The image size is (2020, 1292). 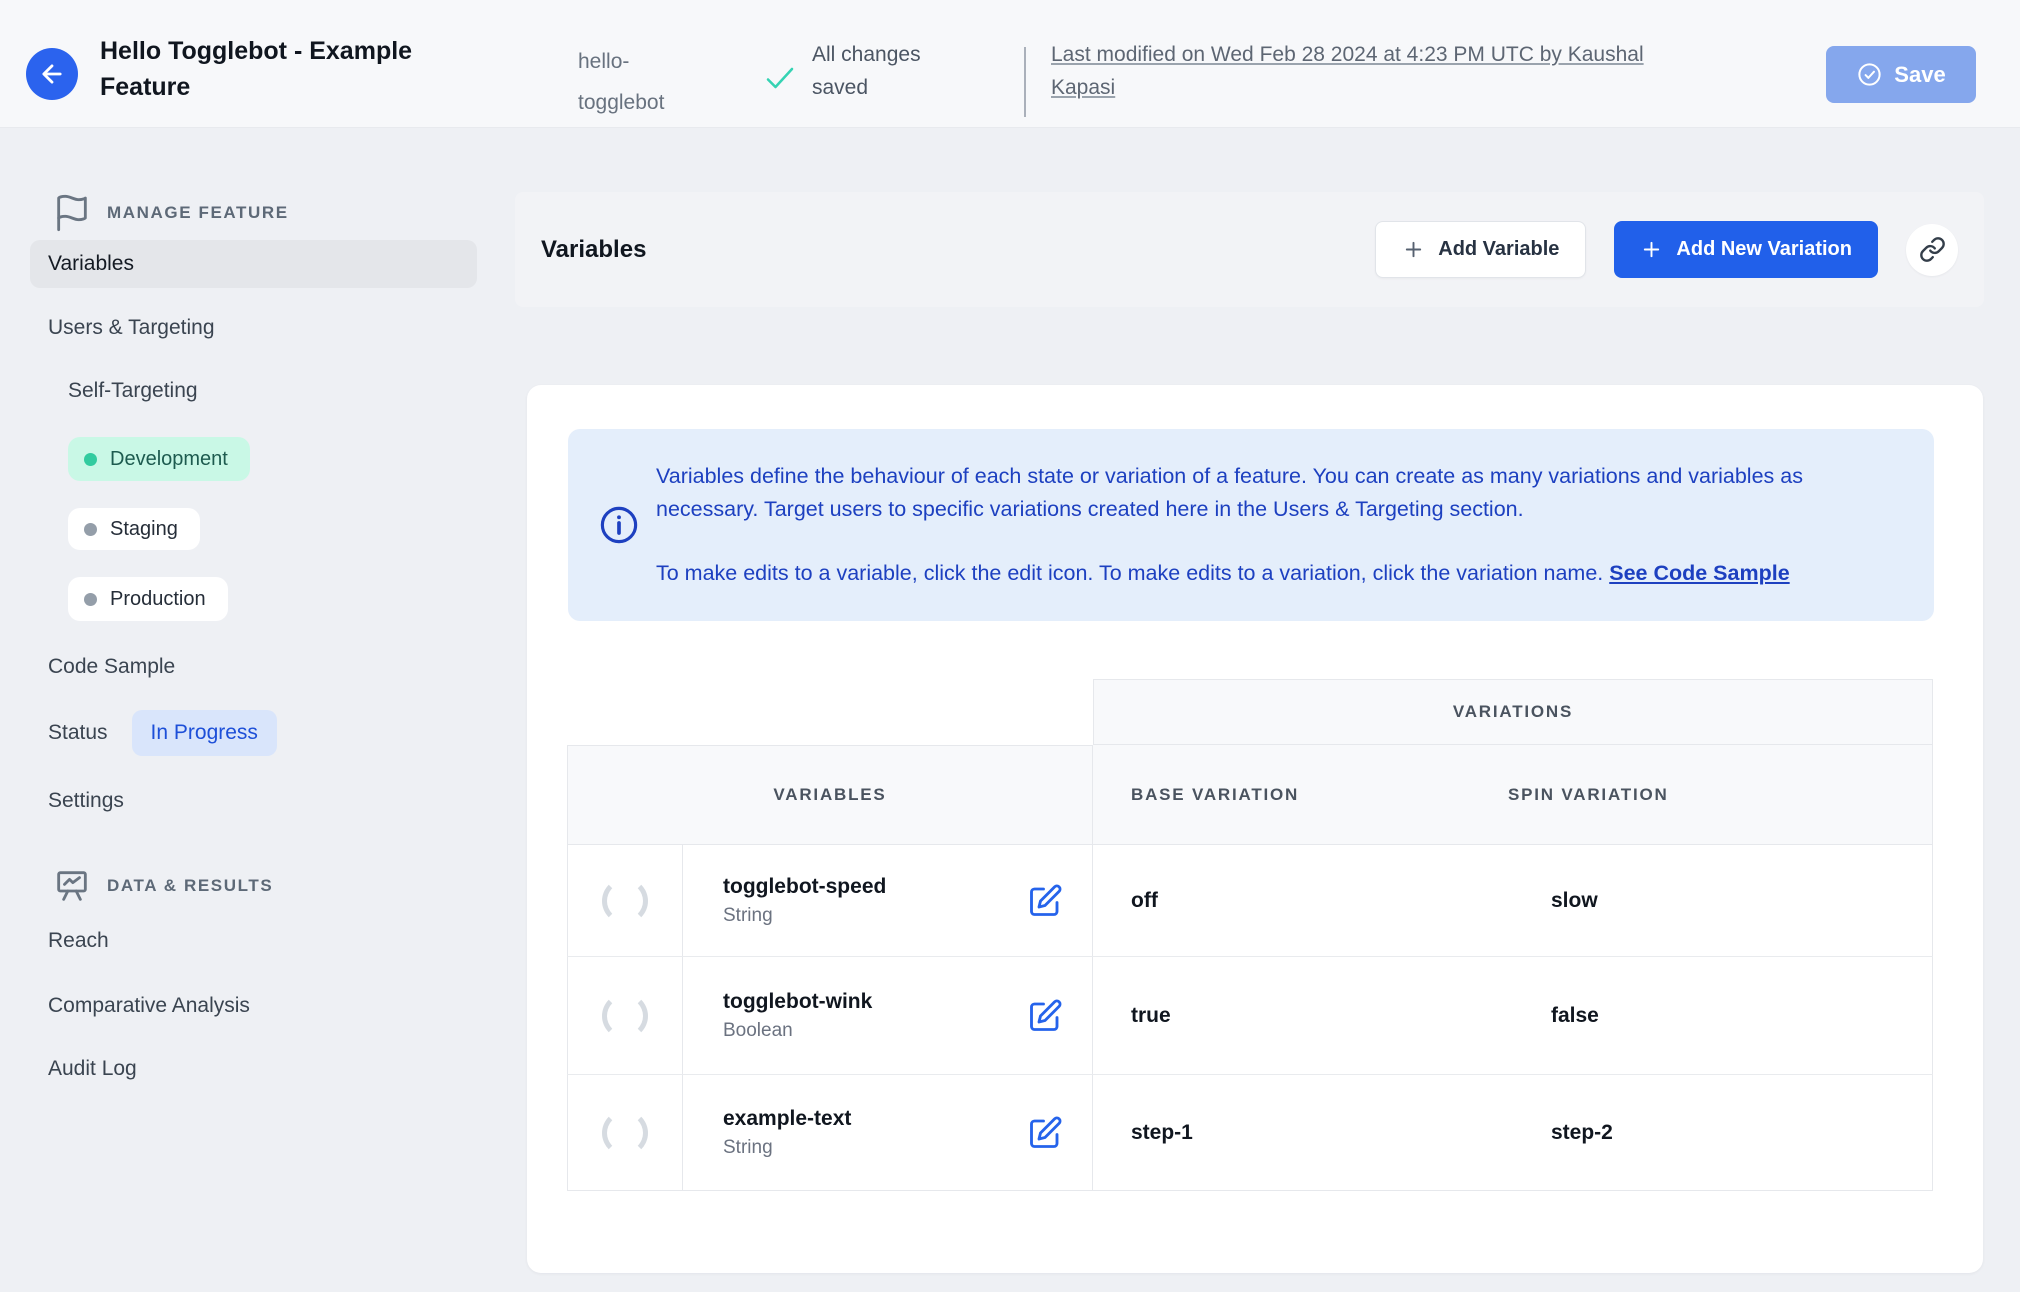 I want to click on add-new-variation-button: Add New Variation, so click(x=1746, y=249).